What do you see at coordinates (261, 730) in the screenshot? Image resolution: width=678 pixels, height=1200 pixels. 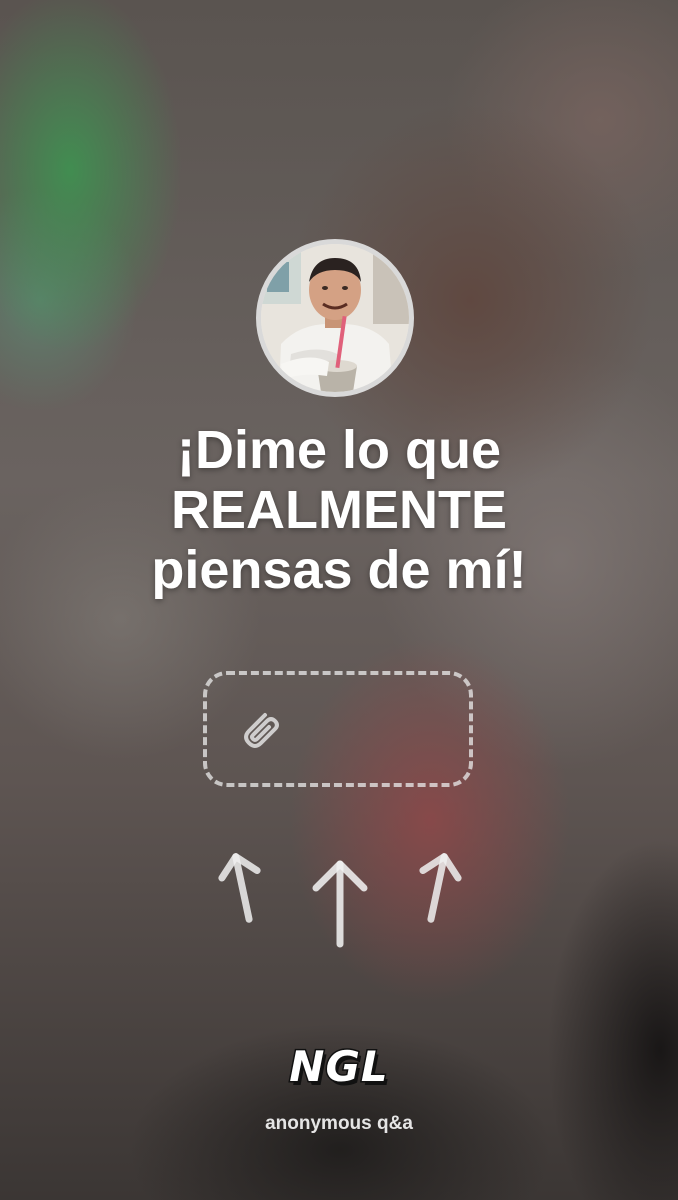 I see `paperclip-icon` at bounding box center [261, 730].